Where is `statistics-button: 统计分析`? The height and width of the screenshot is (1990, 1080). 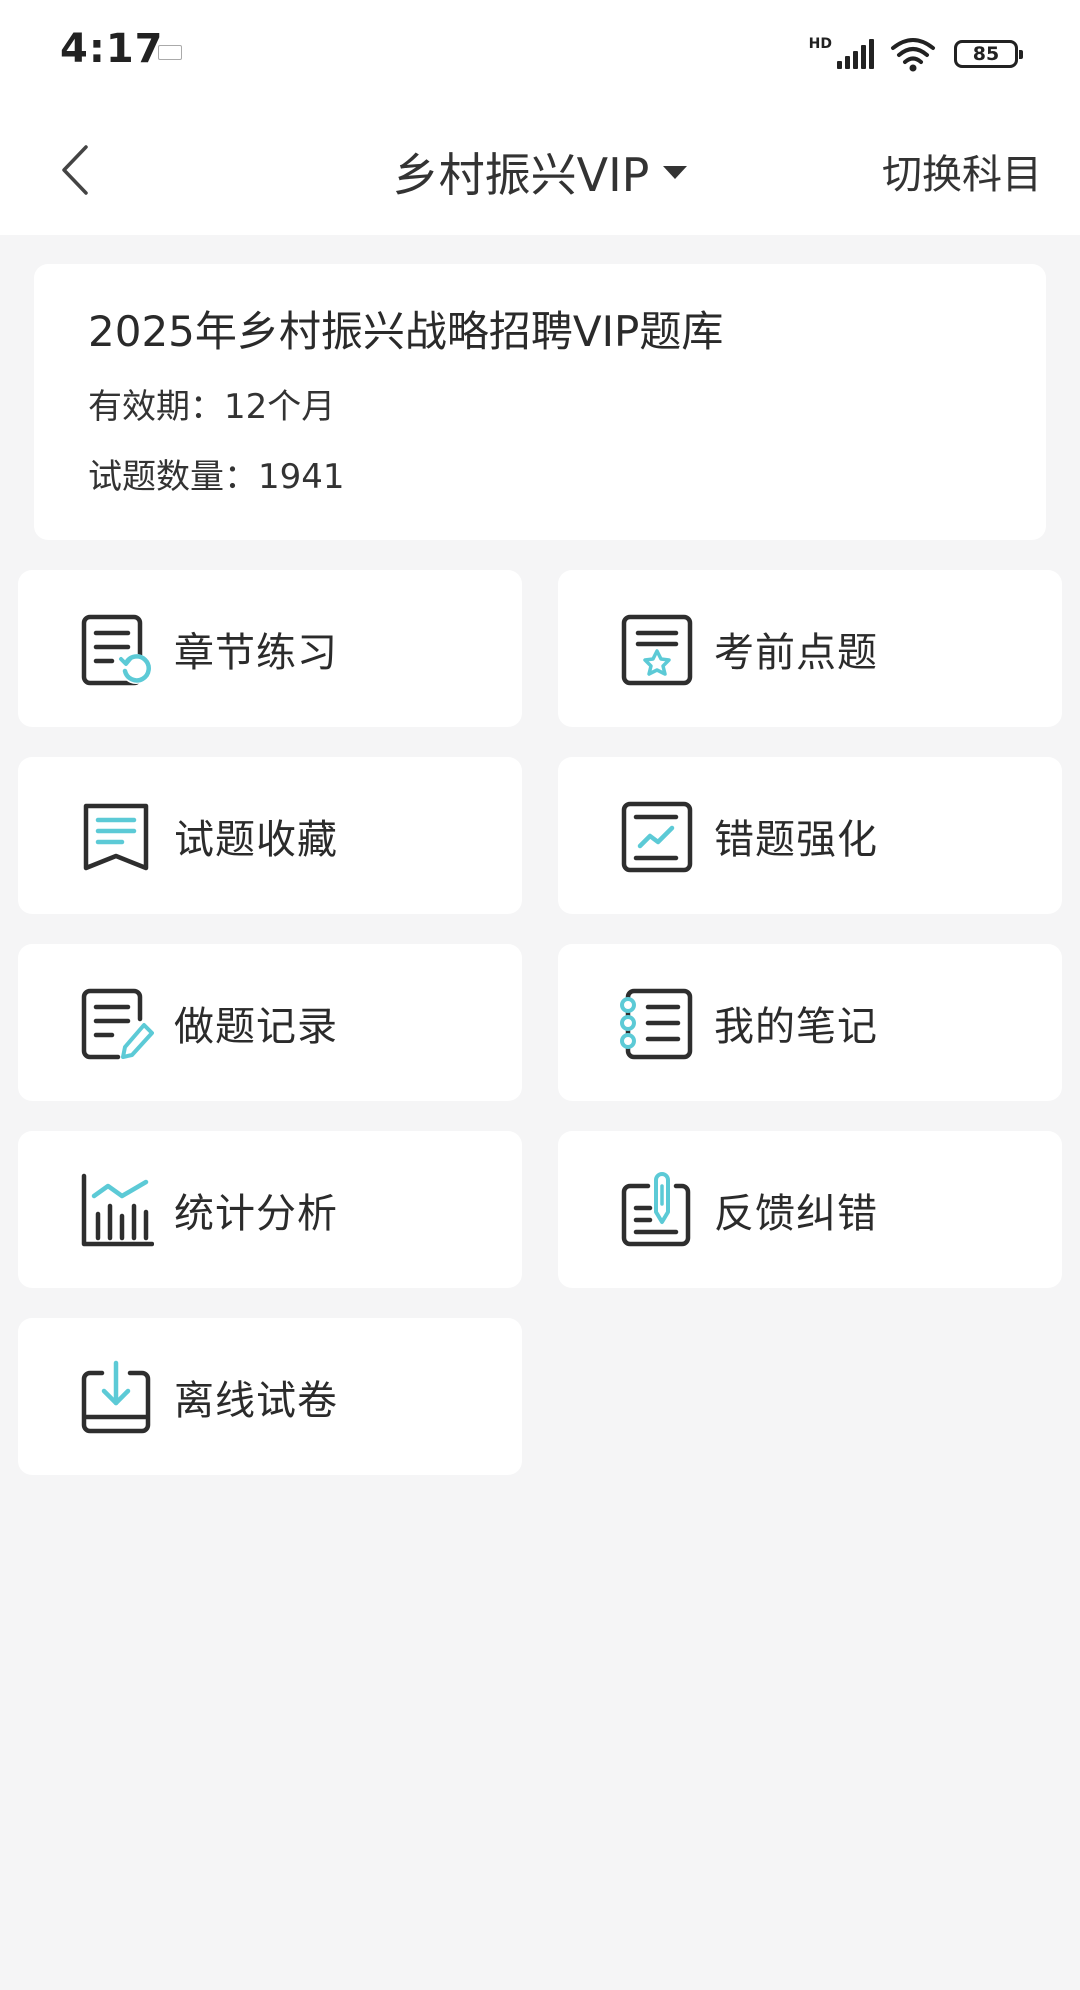 statistics-button: 统计分析 is located at coordinates (270, 1209).